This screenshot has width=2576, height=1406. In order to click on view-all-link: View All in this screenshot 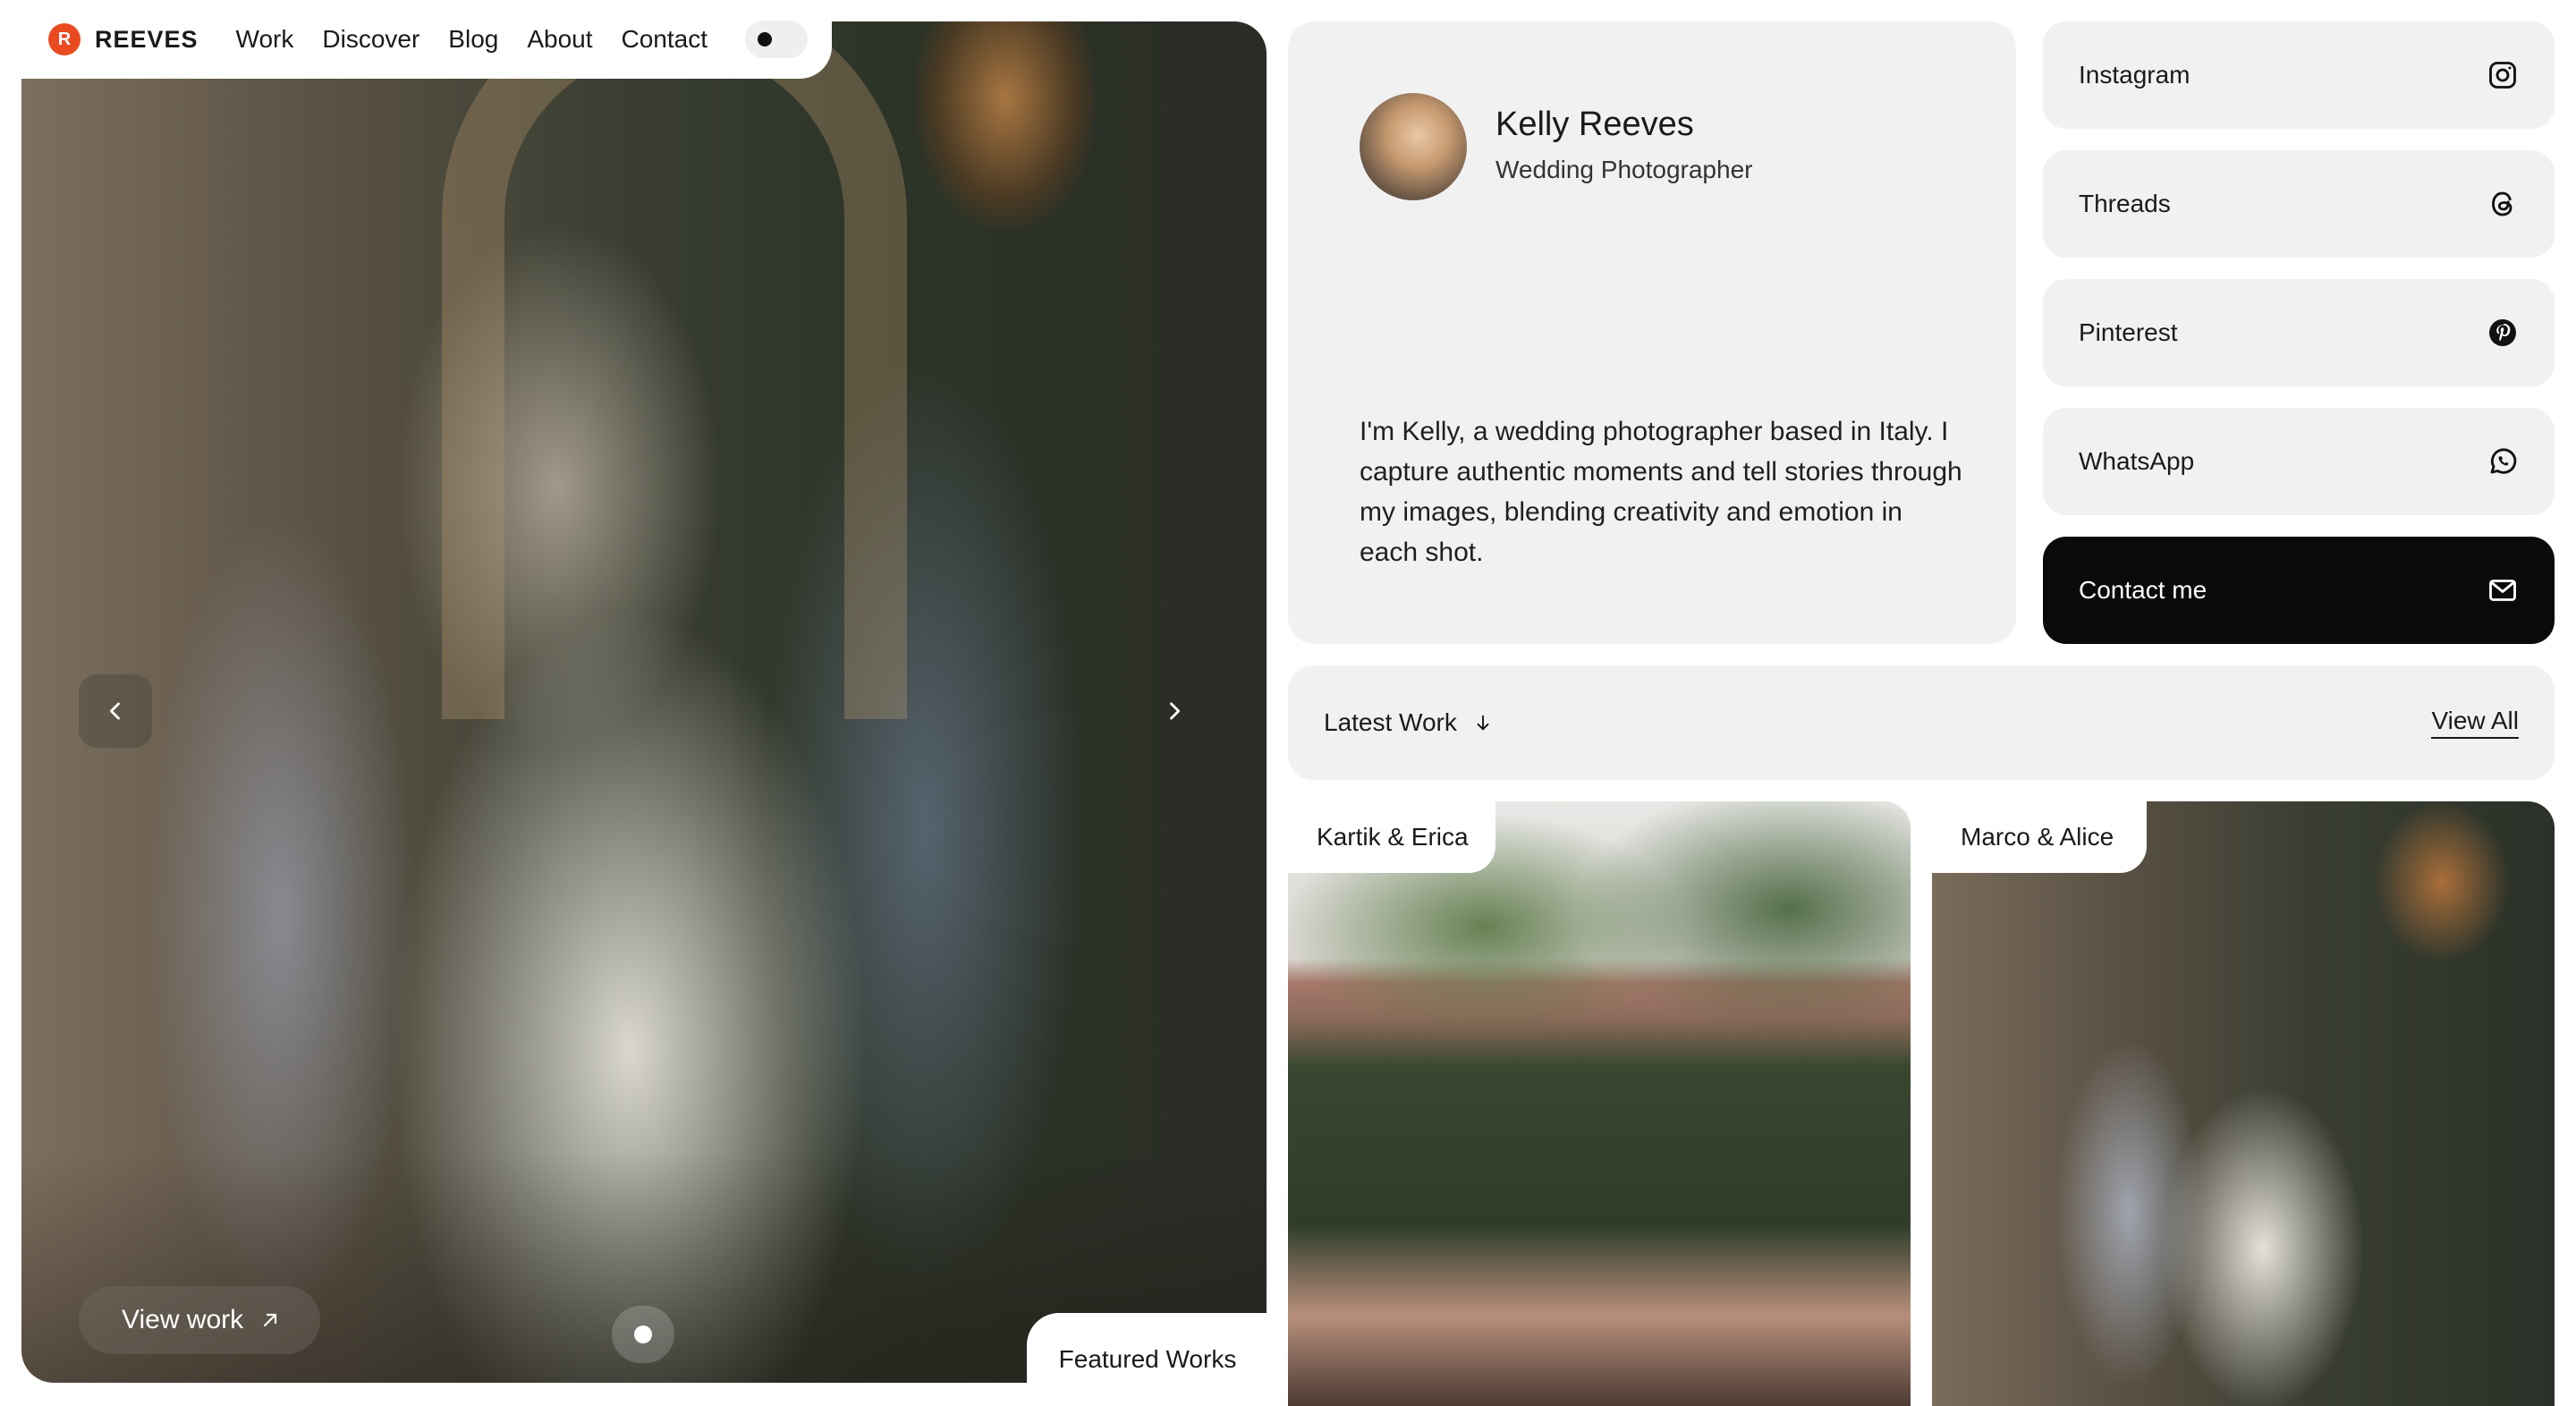, I will do `click(2475, 723)`.